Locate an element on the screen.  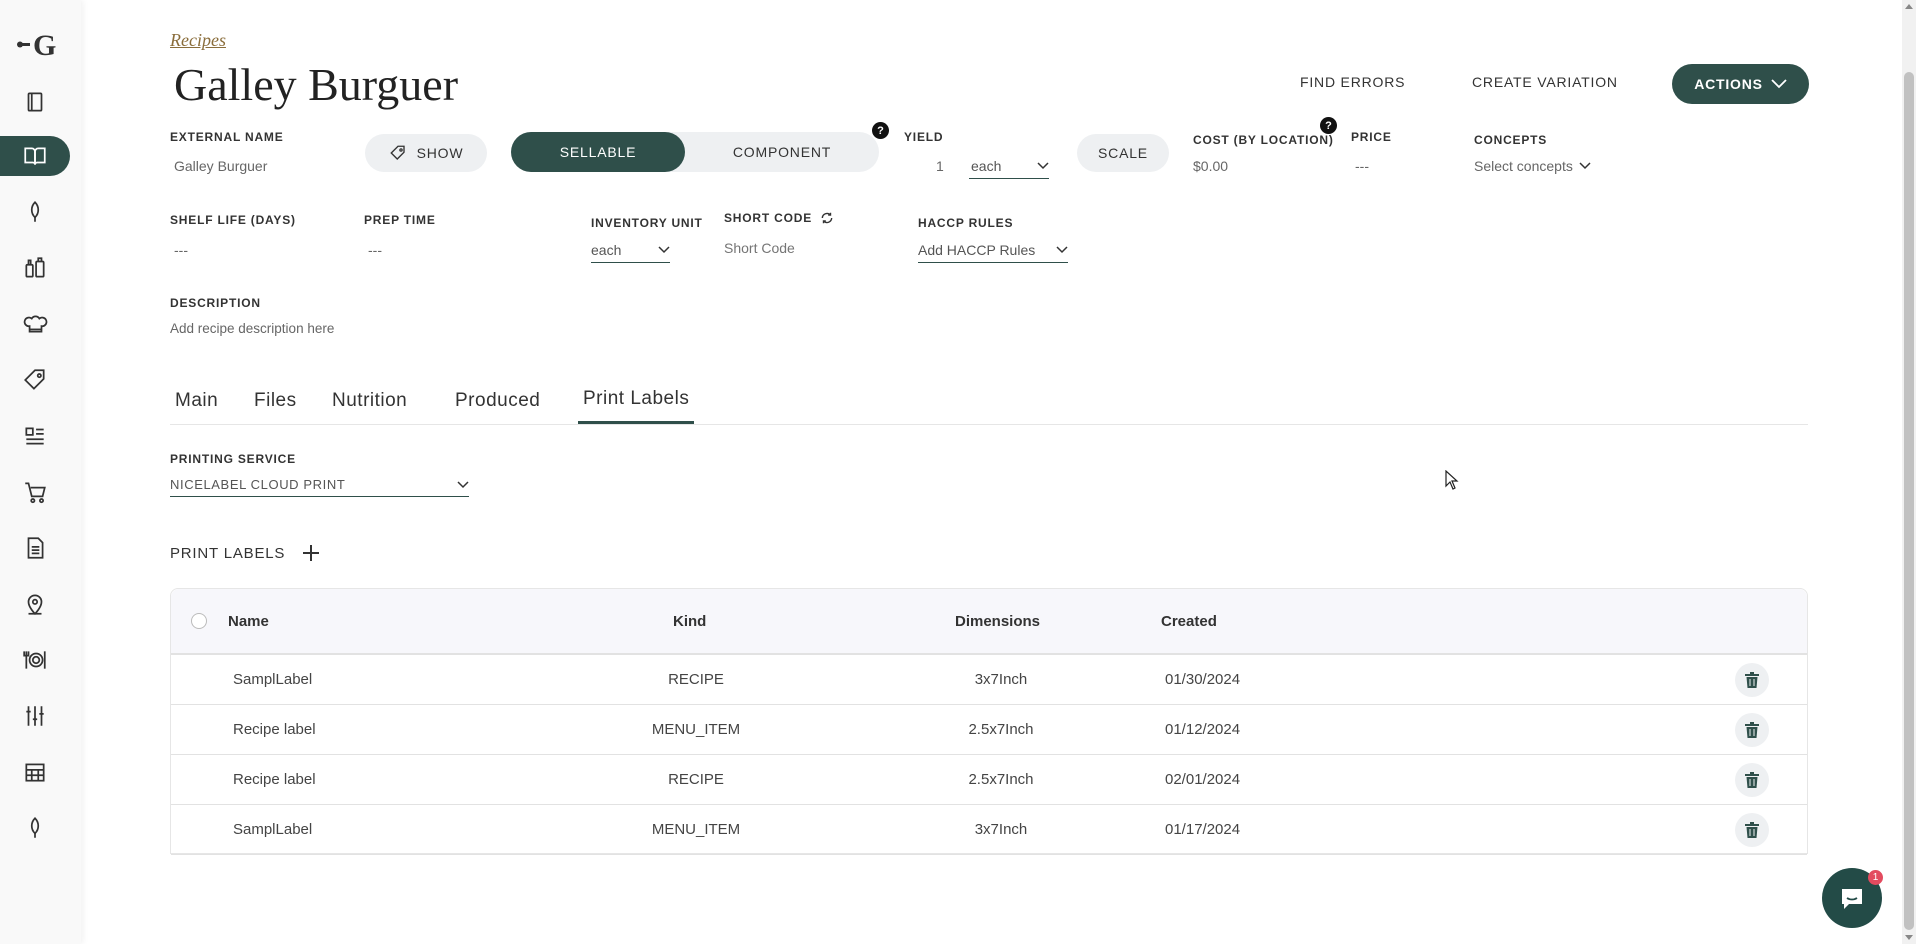
cart-icon is located at coordinates (35, 493).